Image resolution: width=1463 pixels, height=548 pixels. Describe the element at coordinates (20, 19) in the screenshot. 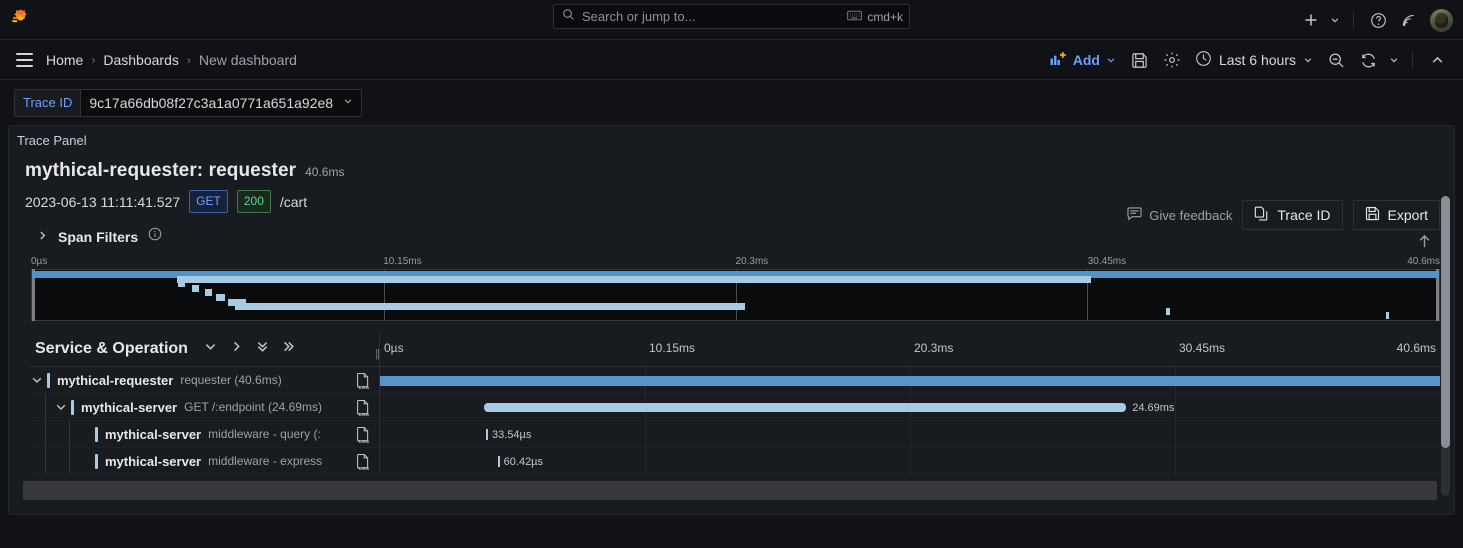

I see `grafana-logo-icon` at that location.